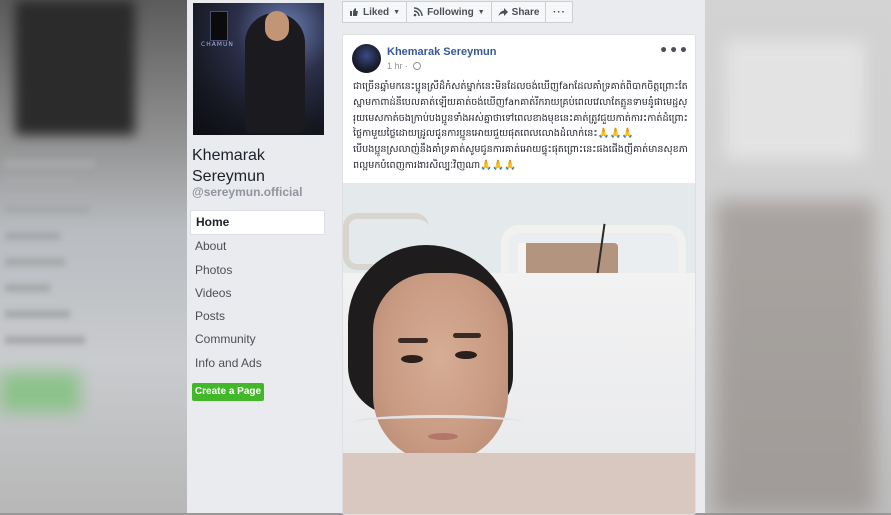 This screenshot has height=515, width=891. What do you see at coordinates (354, 12) in the screenshot?
I see `thumbs-up-icon` at bounding box center [354, 12].